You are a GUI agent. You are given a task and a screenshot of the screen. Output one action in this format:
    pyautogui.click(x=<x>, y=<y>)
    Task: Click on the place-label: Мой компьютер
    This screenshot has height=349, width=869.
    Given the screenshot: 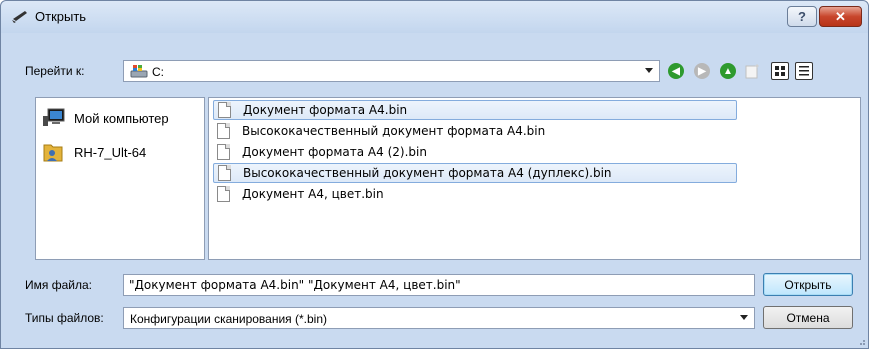 What is the action you would take?
    pyautogui.click(x=121, y=118)
    